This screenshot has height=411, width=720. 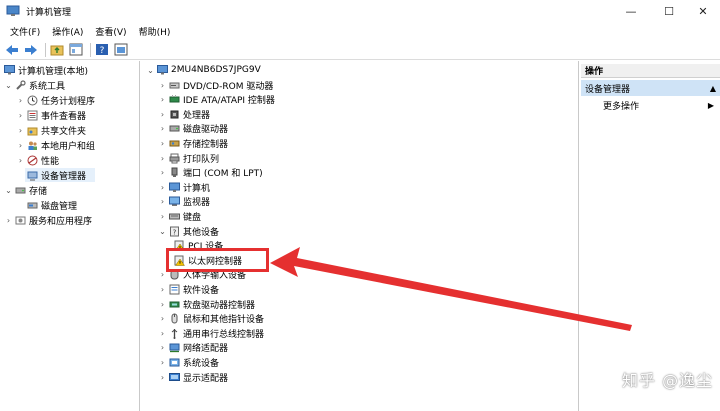 What do you see at coordinates (174, 362) in the screenshot?
I see `system-device-icon` at bounding box center [174, 362].